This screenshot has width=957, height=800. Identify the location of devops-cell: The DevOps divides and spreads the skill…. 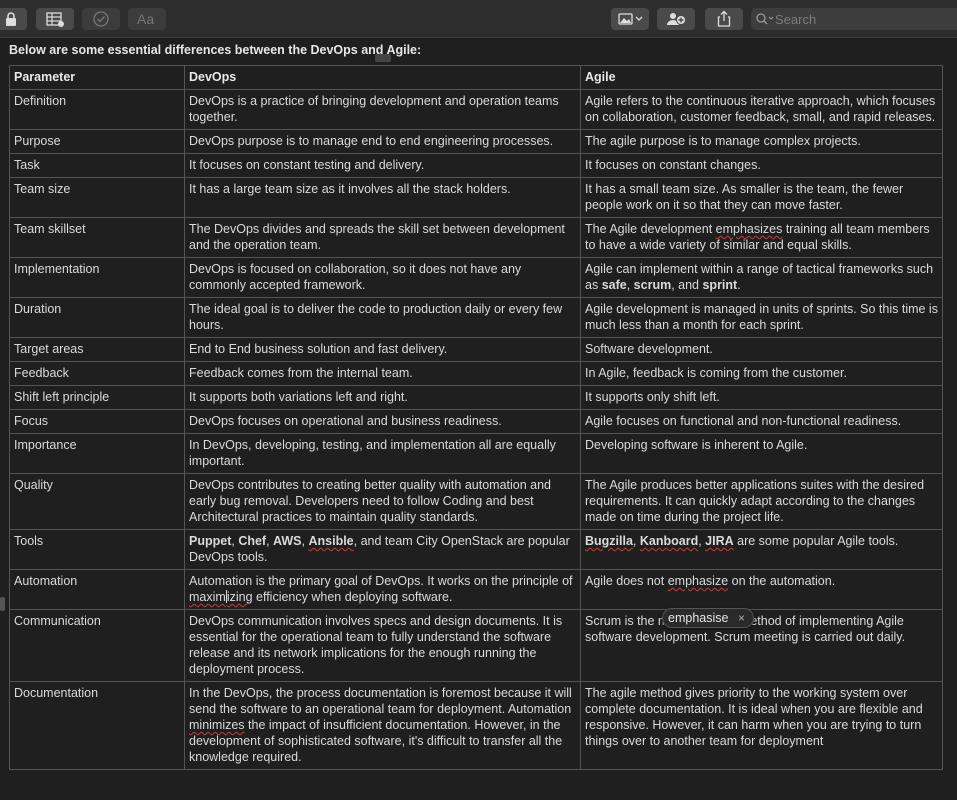
(382, 237).